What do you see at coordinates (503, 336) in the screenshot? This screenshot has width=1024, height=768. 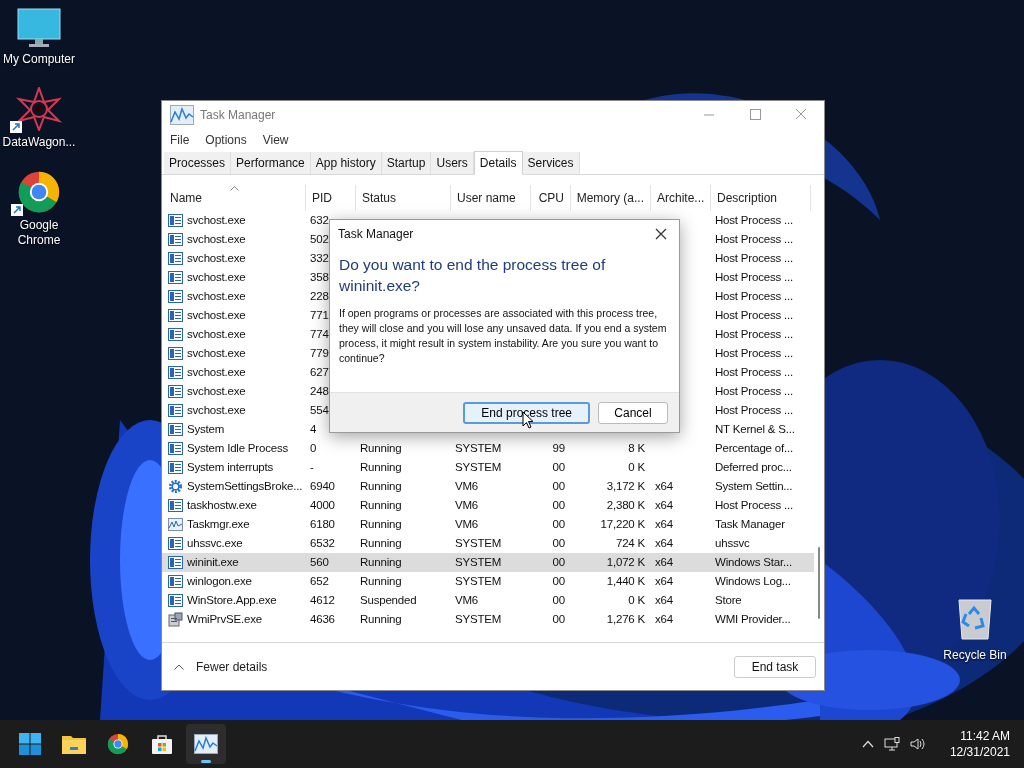 I see `dialog-message: If open programs or processes are associated with this process tree, they will close and you will lose any unsaved data. If you end a system process, it might result in system instability. Are you sure you want to continue?` at bounding box center [503, 336].